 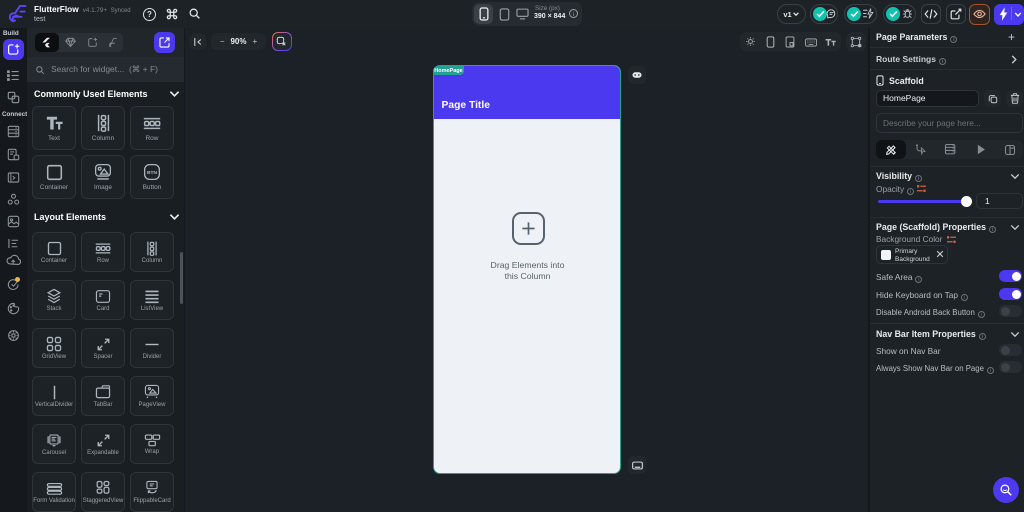 I want to click on svg-text: BTN, so click(x=152, y=173).